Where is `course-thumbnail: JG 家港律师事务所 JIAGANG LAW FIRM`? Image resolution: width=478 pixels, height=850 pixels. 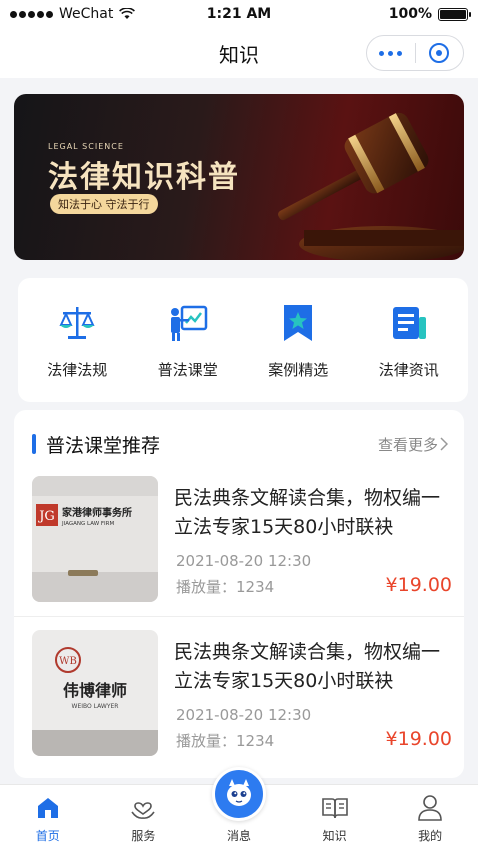 course-thumbnail: JG 家港律师事务所 JIAGANG LAW FIRM is located at coordinates (95, 539).